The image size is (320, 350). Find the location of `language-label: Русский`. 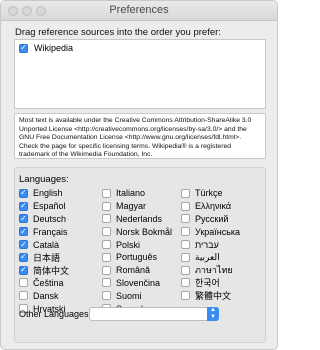

language-label: Русский is located at coordinates (212, 218).